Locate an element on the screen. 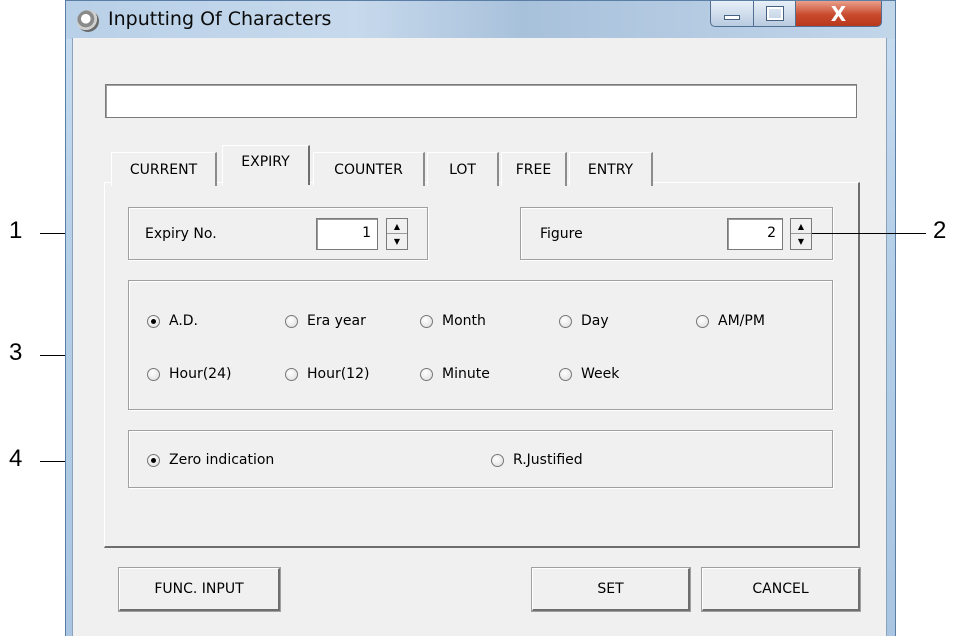 This screenshot has width=957, height=636. tab-expiry: EXPIRY is located at coordinates (266, 165).